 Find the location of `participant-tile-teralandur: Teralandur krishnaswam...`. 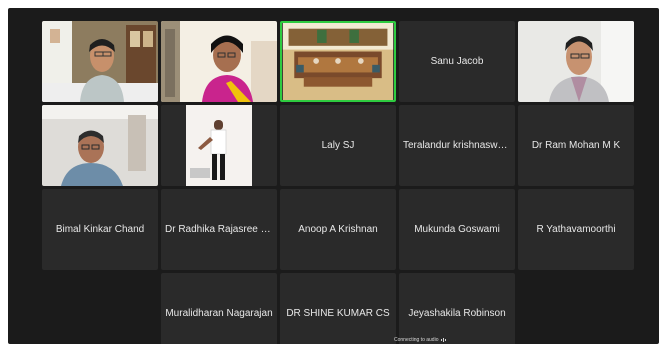

participant-tile-teralandur: Teralandur krishnaswam... is located at coordinates (457, 145).